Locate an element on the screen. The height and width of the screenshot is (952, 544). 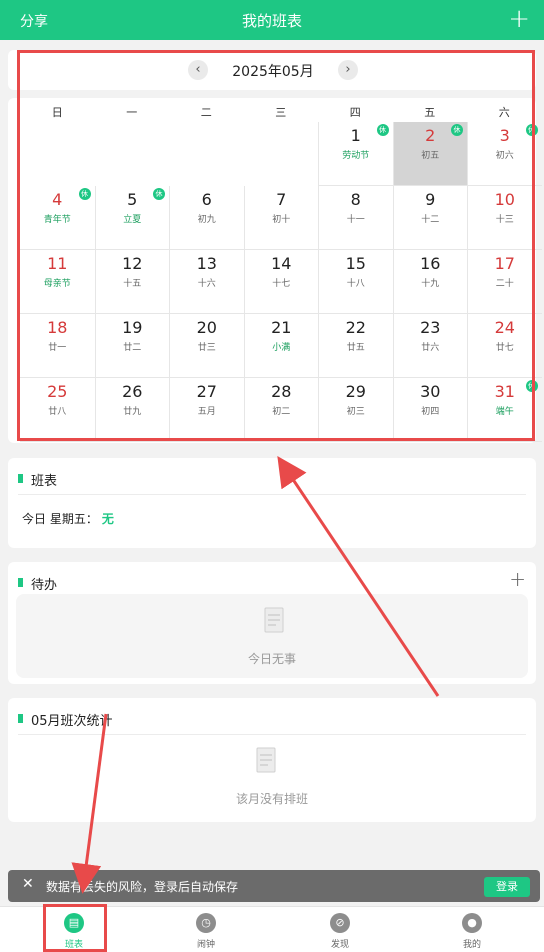
lunar-date: 廿八 is located at coordinates (57, 412).